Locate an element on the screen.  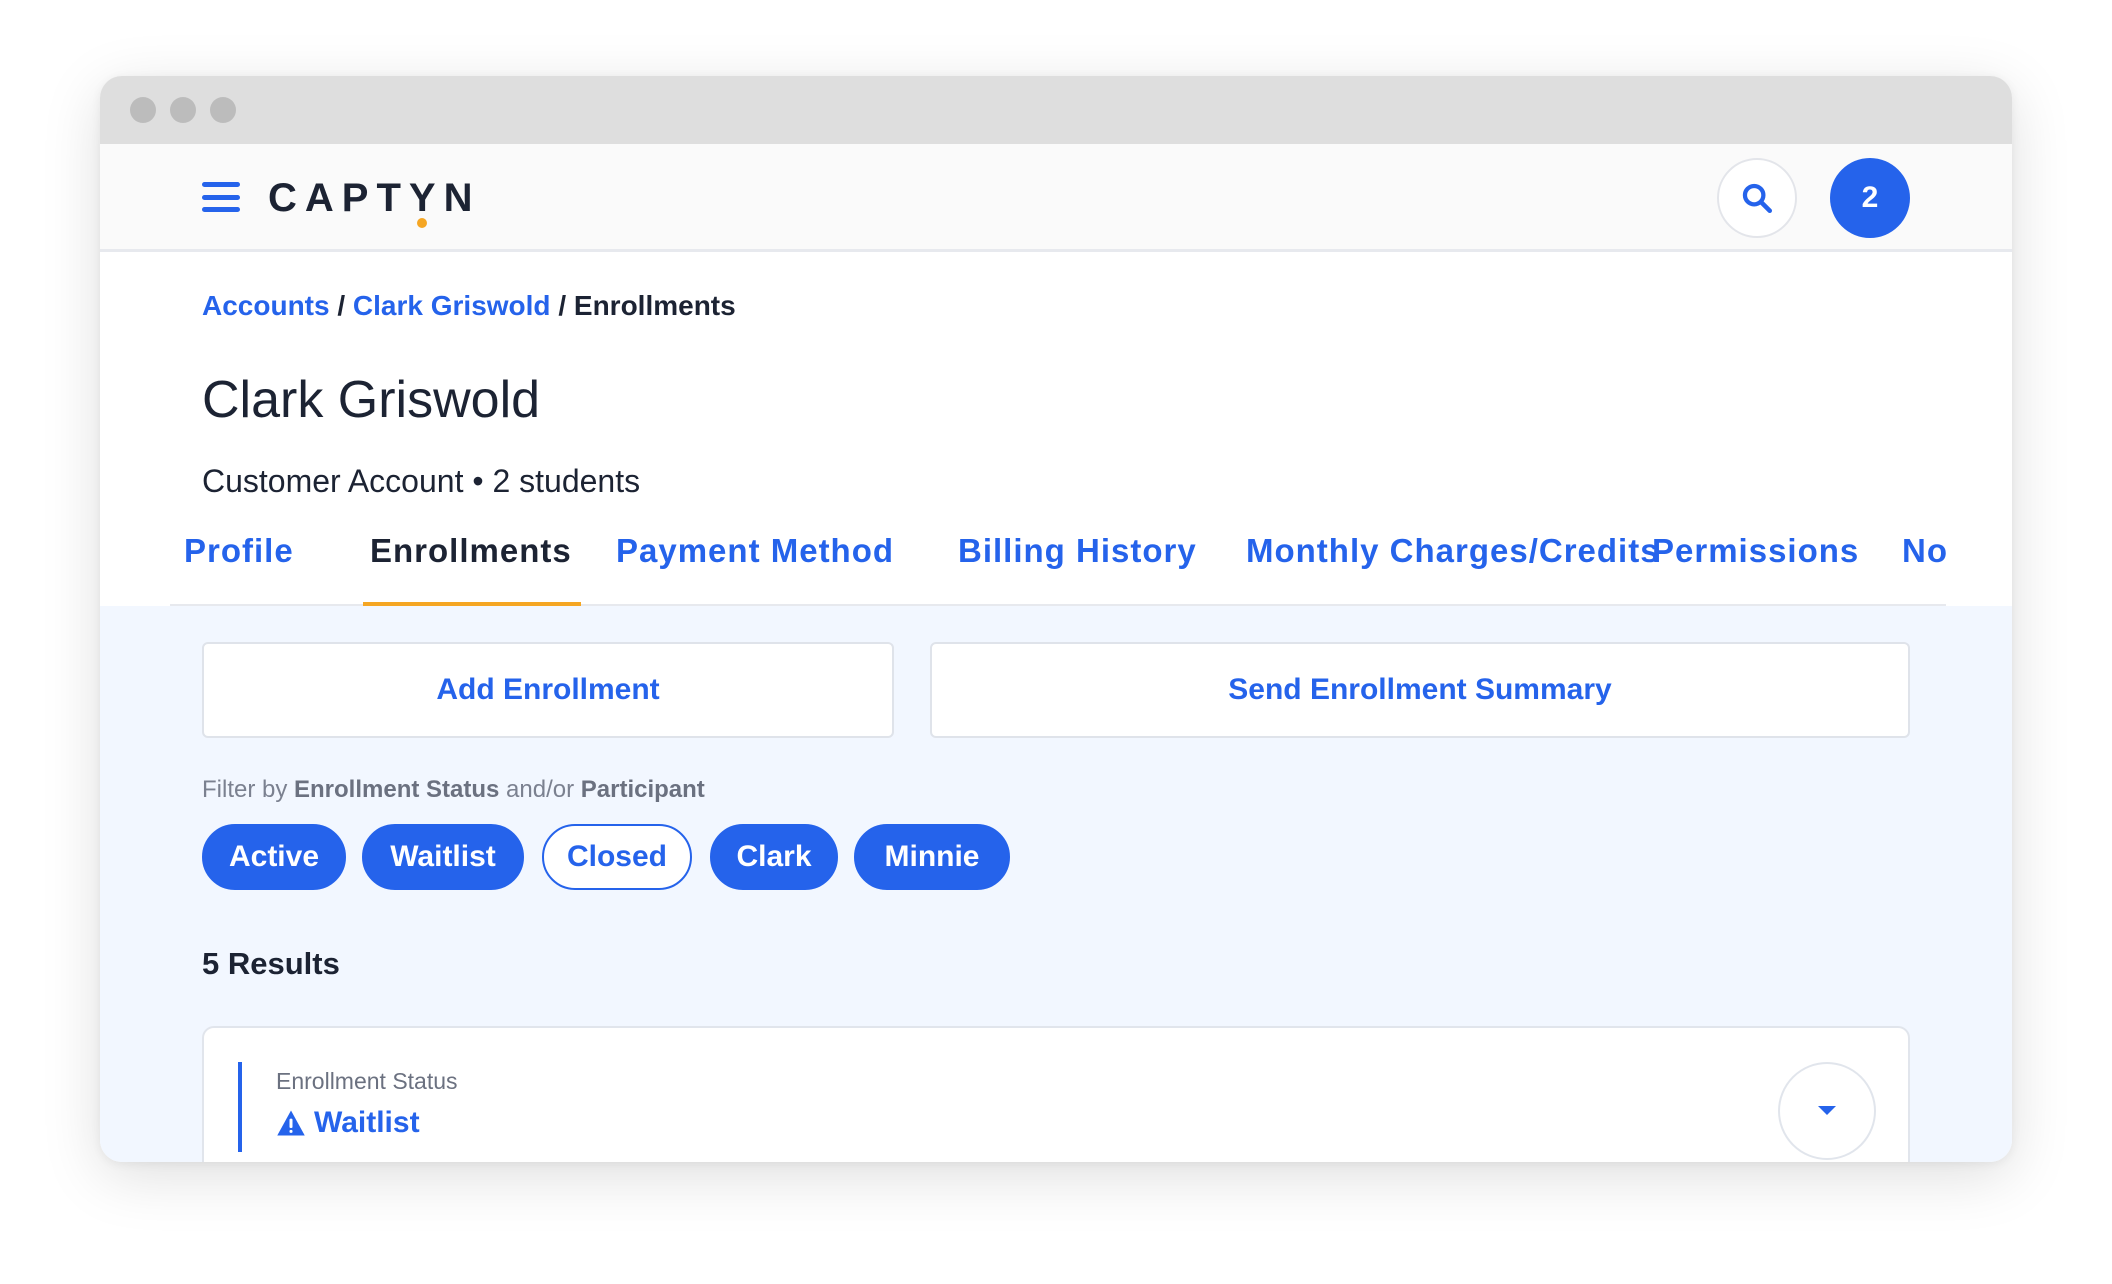
window-chrome is located at coordinates (1056, 110).